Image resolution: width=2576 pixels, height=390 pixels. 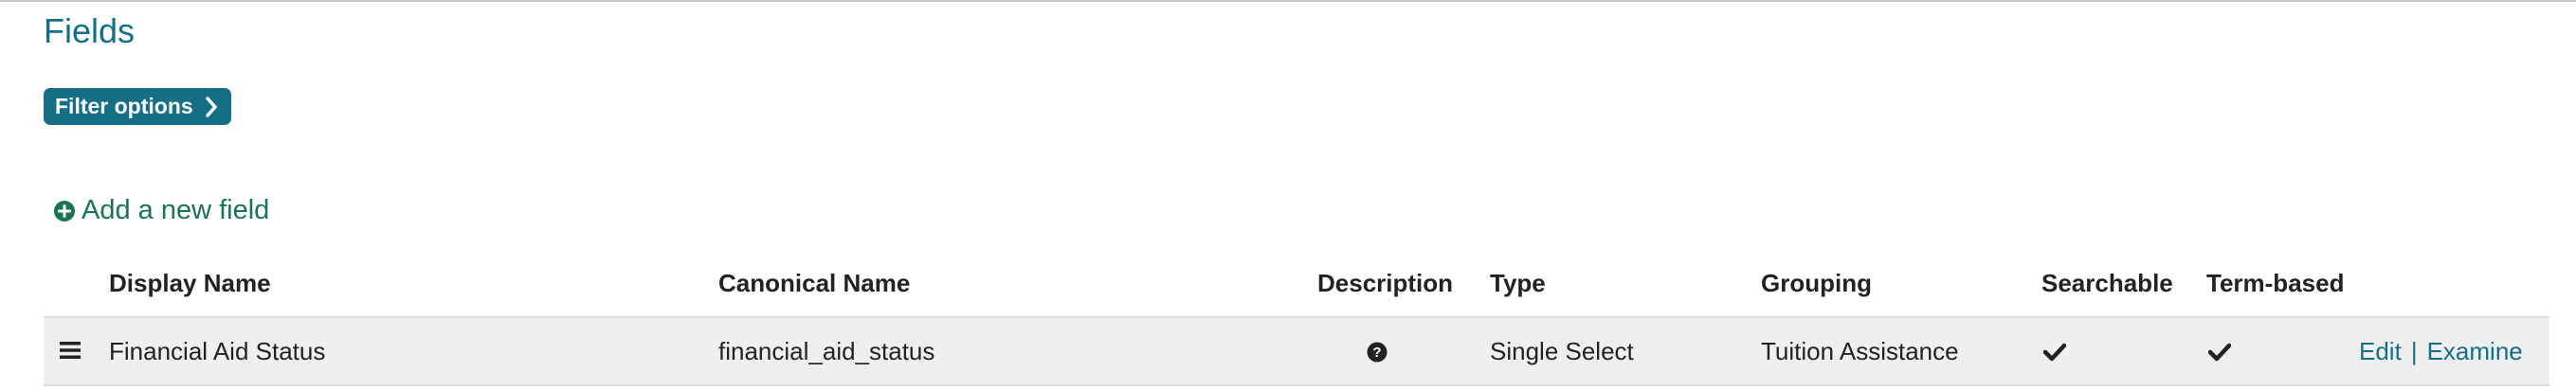 I want to click on plus-circle-icon, so click(x=64, y=211).